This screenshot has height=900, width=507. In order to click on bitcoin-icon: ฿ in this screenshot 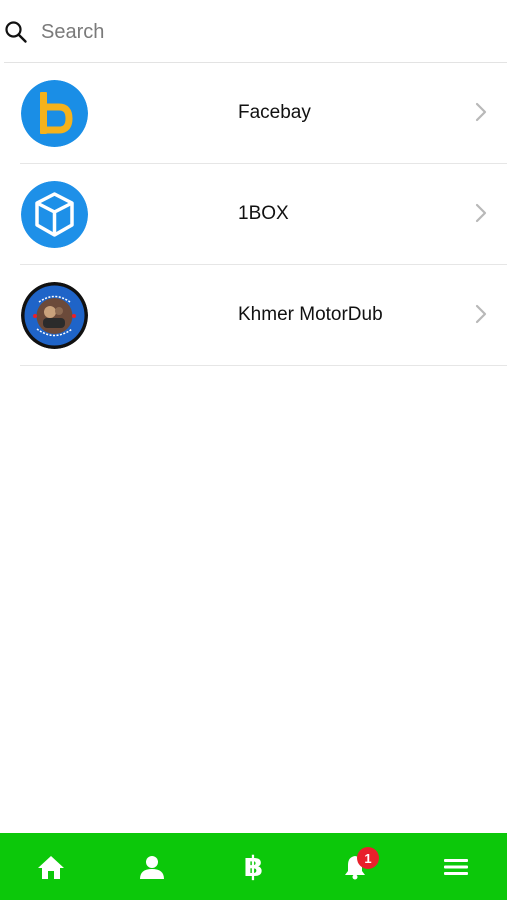, I will do `click(253, 866)`.